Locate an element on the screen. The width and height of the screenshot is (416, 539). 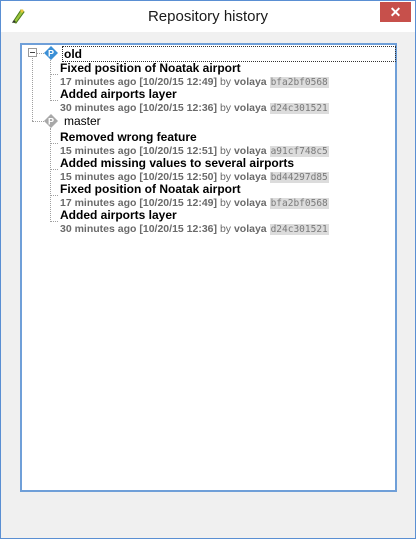
commit-message: Removed wrong feature is located at coordinates (128, 137).